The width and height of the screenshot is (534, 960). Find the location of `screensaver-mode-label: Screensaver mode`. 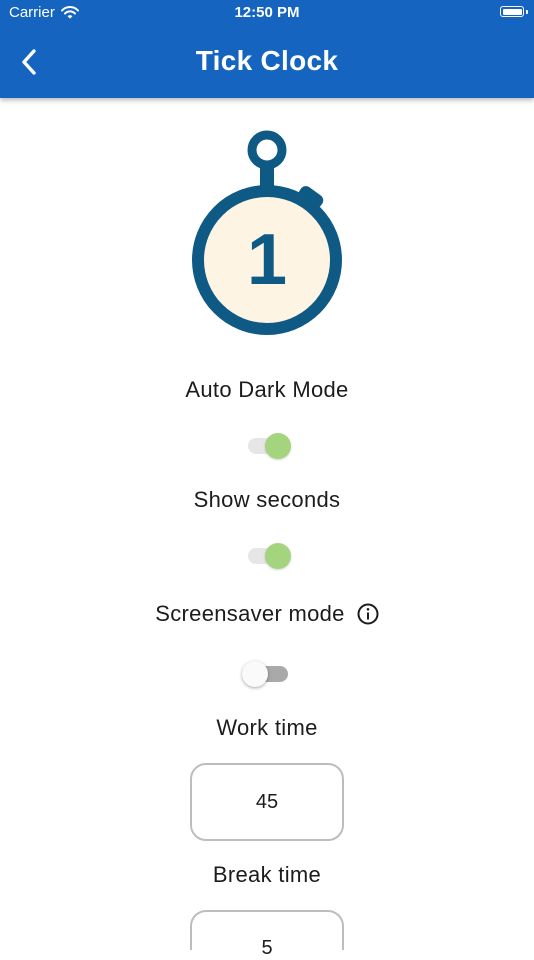

screensaver-mode-label: Screensaver mode is located at coordinates (250, 613).